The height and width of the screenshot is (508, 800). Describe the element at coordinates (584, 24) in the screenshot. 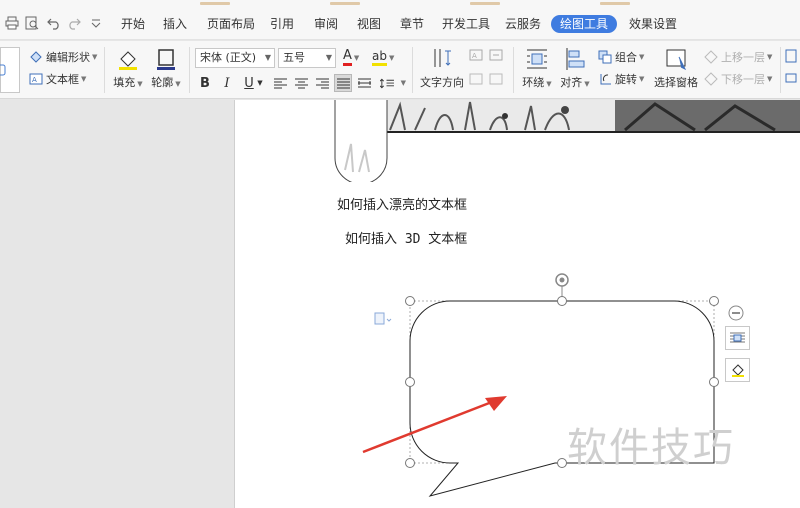

I see `tab-drawing-tools: 绘图工具` at that location.